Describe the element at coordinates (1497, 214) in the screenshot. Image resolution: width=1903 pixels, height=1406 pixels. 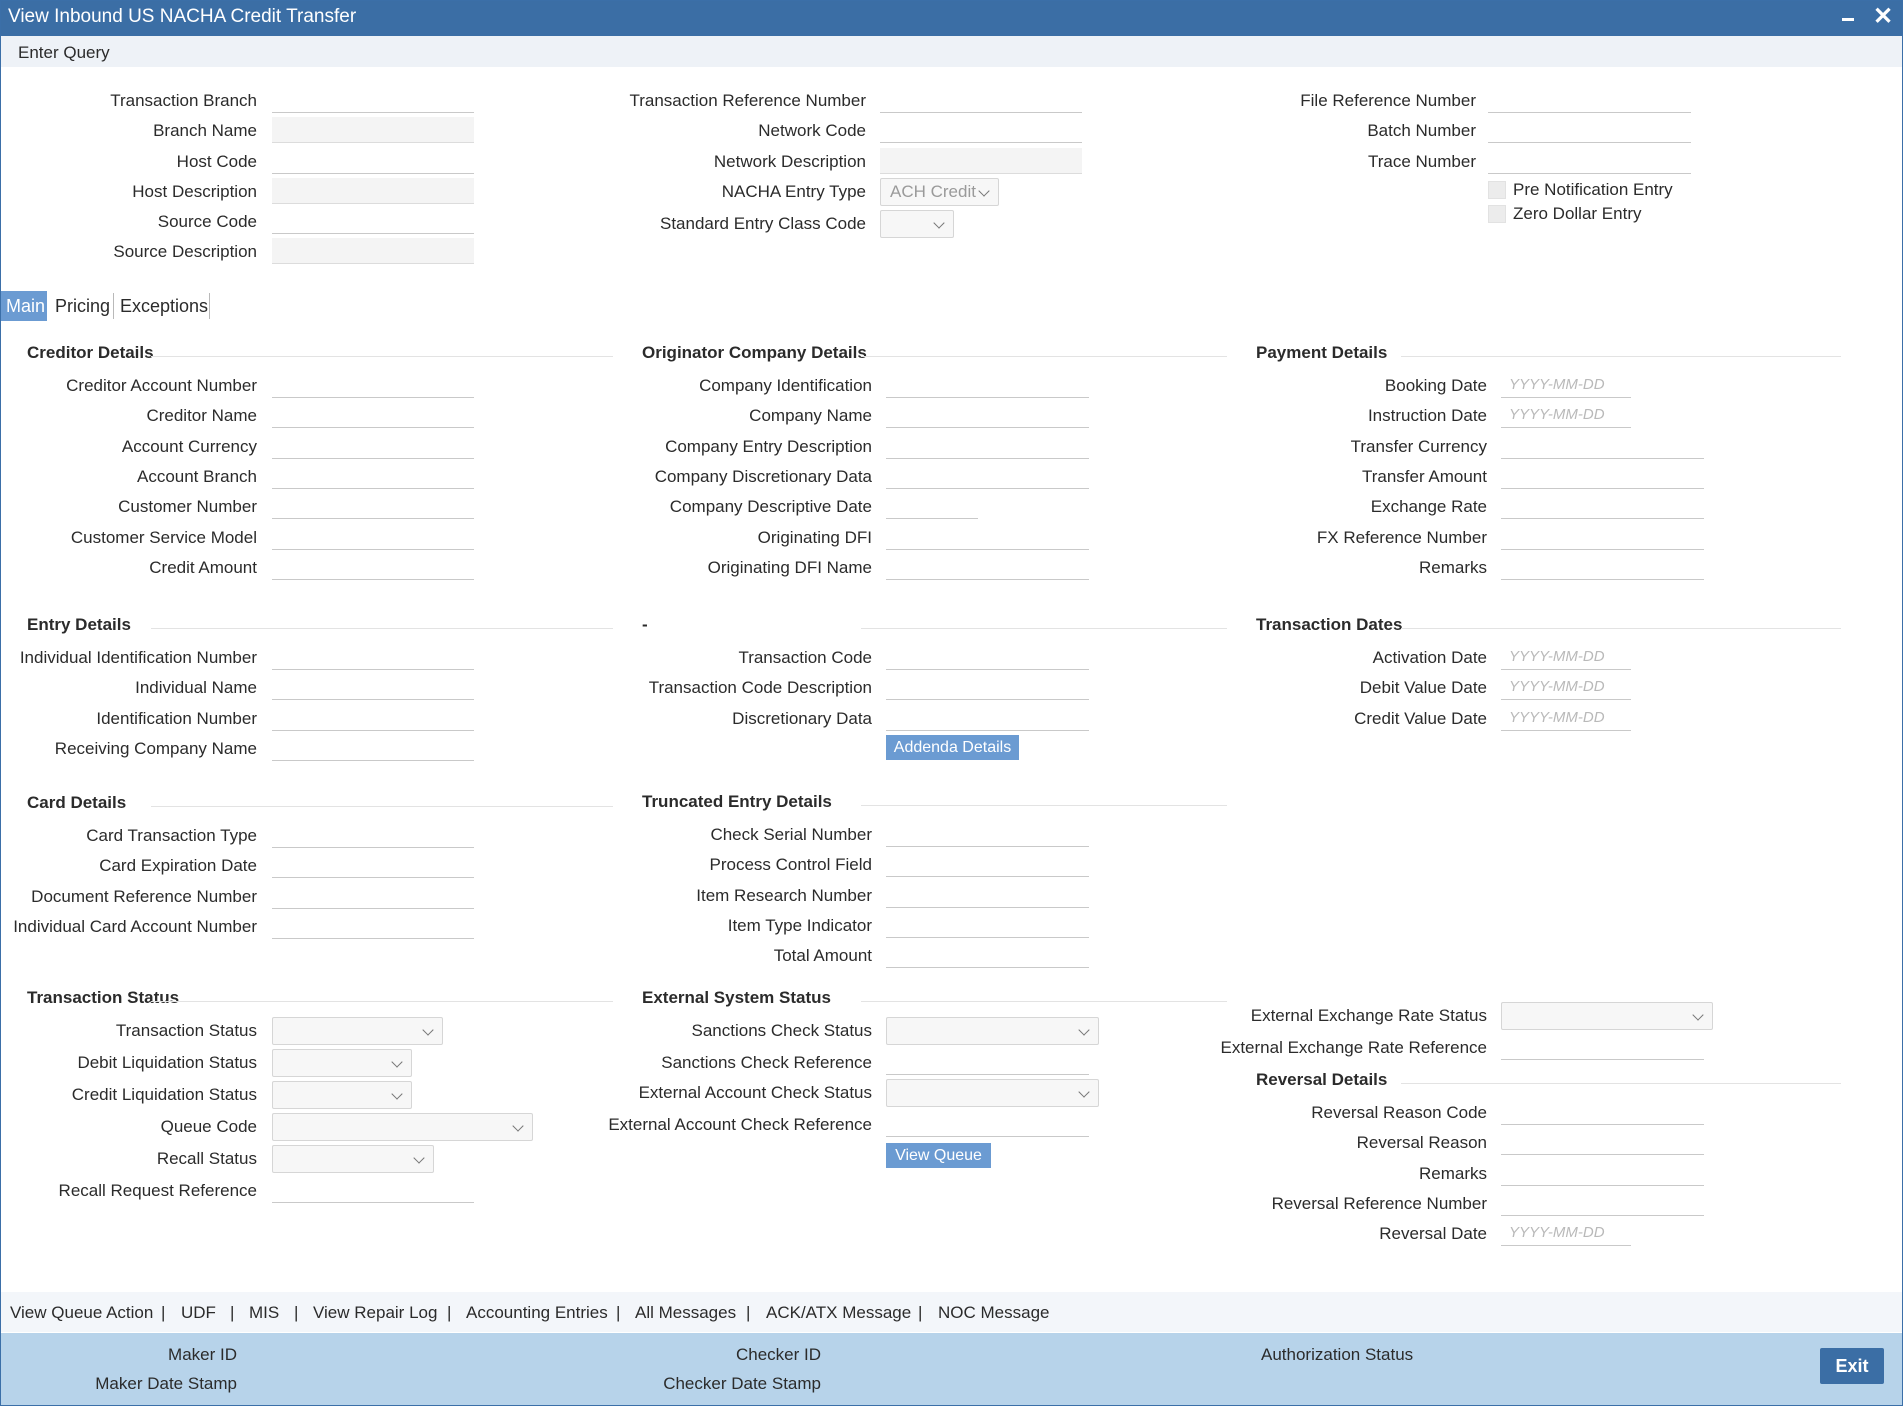
I see `zero-dollar-entry-checkbox` at that location.